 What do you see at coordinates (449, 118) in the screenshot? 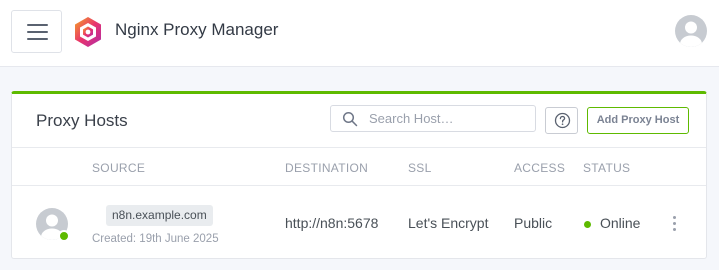
I see `search-input` at bounding box center [449, 118].